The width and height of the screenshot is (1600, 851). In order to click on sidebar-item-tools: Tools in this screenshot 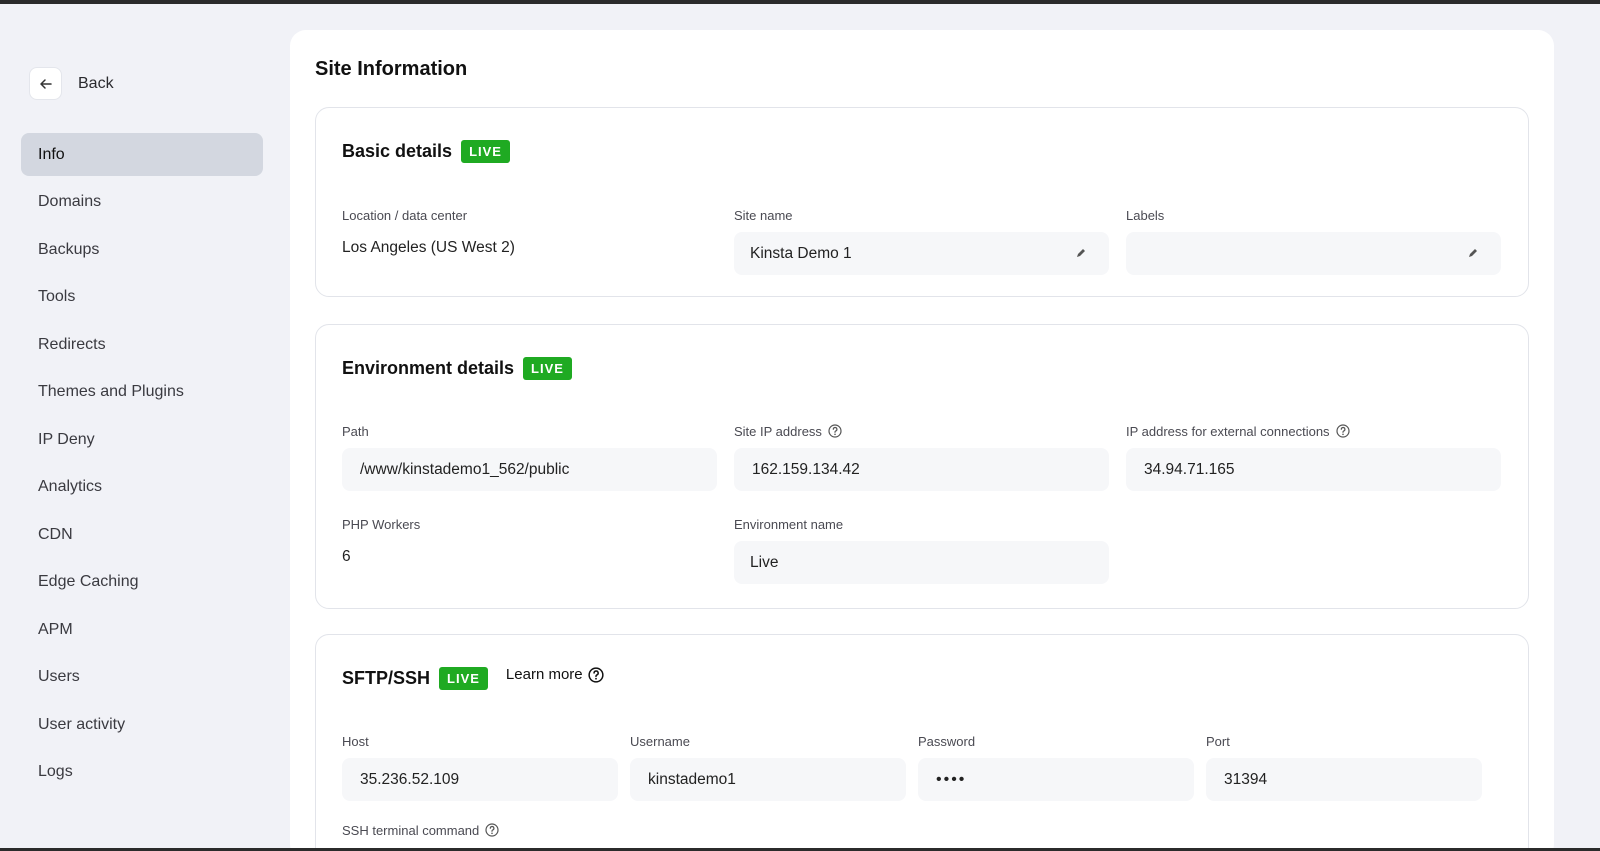, I will do `click(142, 297)`.